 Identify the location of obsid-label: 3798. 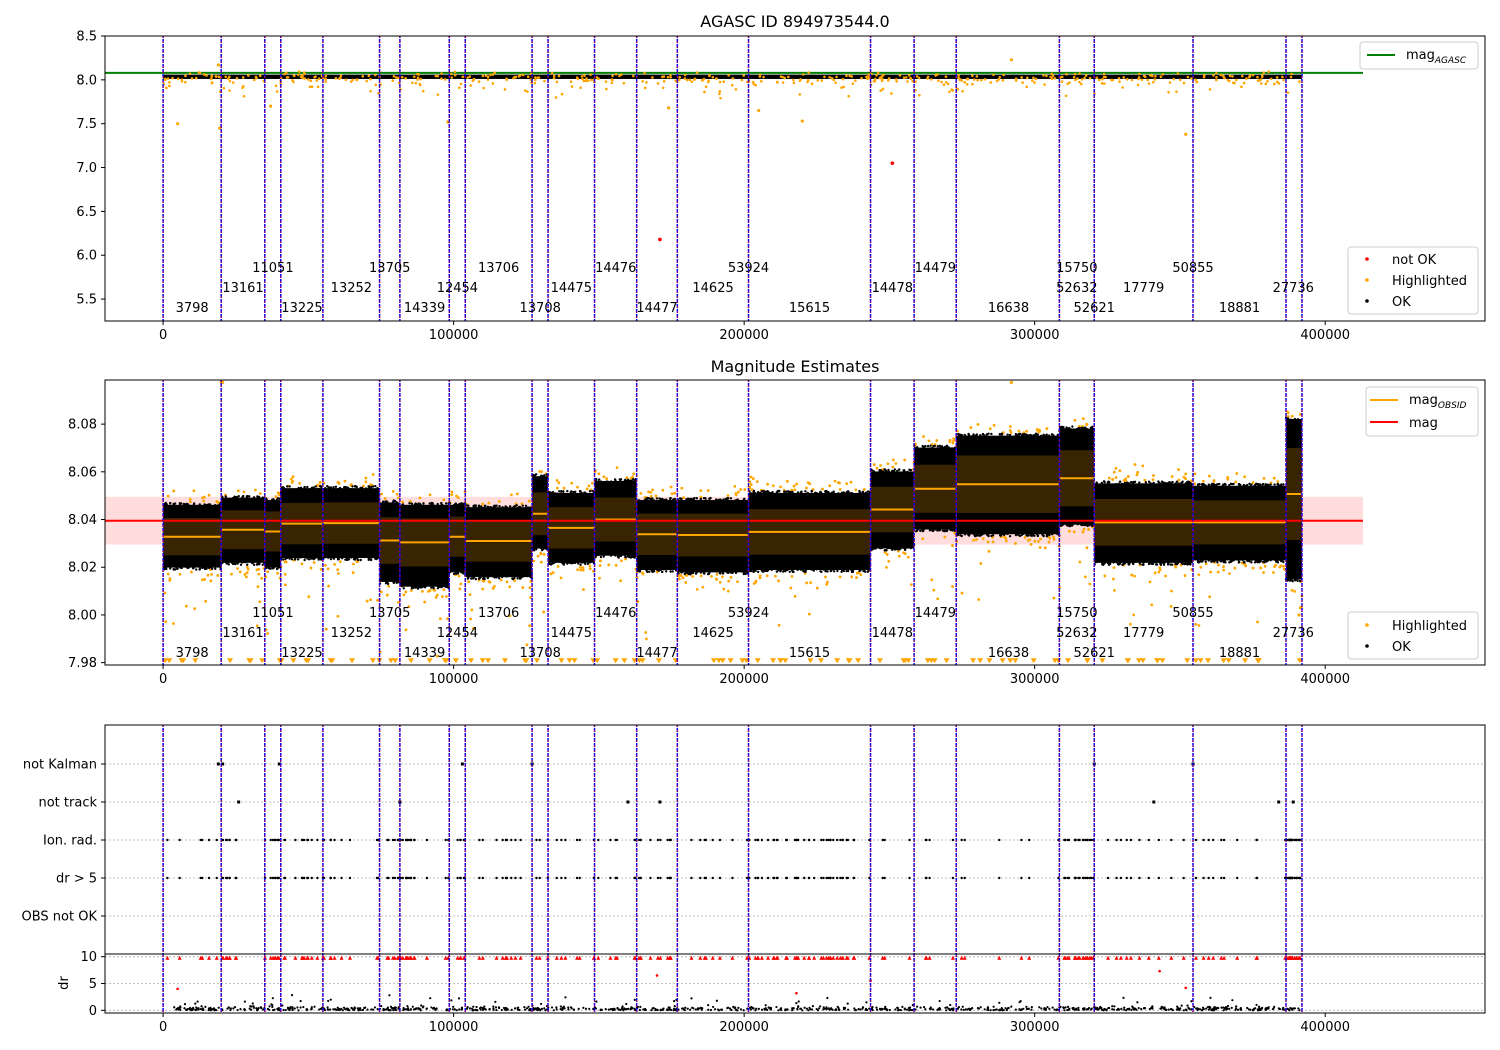
(192, 308).